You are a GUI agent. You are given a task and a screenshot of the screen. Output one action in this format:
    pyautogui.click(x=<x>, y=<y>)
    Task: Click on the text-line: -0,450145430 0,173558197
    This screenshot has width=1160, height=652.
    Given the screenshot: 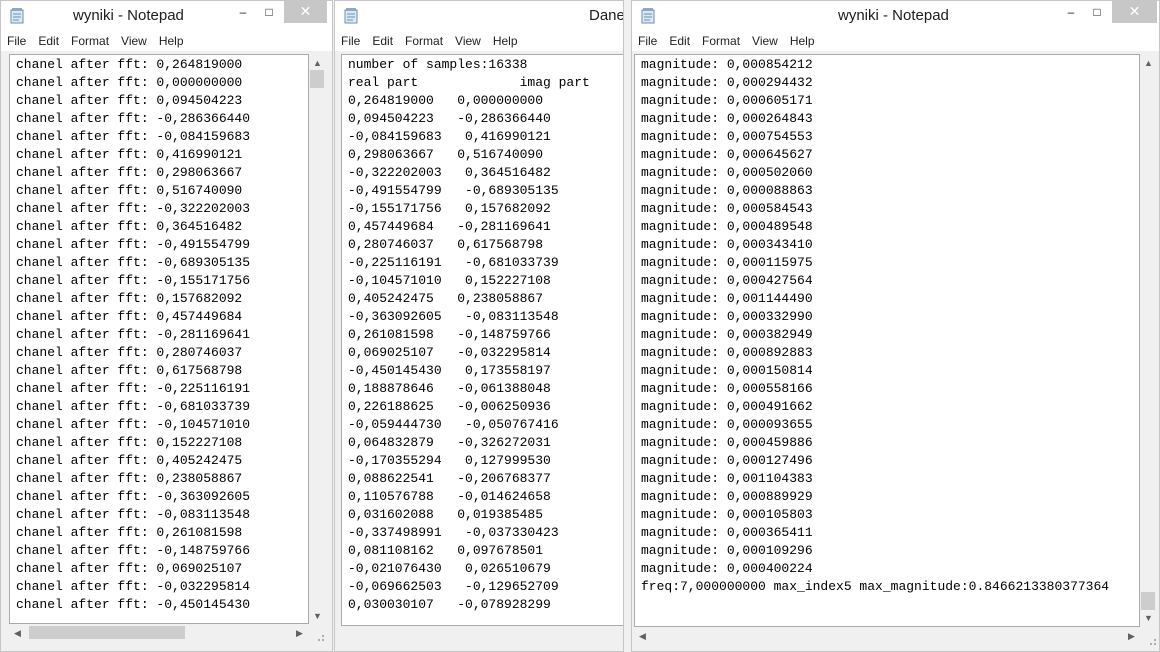 What is the action you would take?
    pyautogui.click(x=449, y=370)
    